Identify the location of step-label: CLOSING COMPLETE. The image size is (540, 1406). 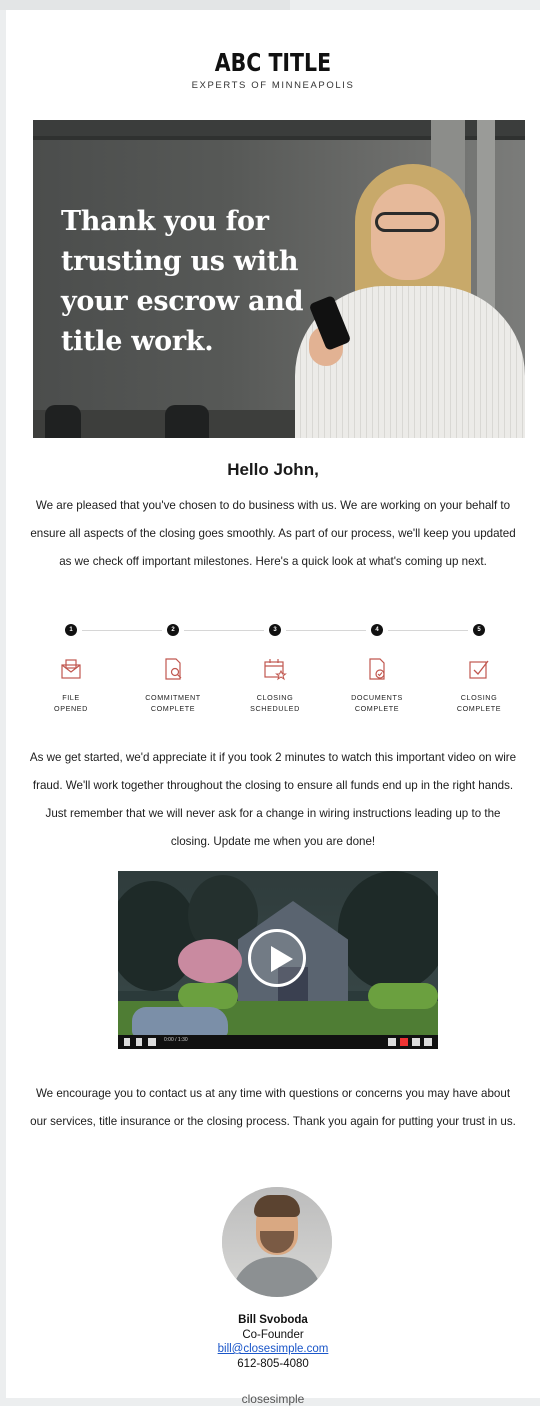
(479, 703).